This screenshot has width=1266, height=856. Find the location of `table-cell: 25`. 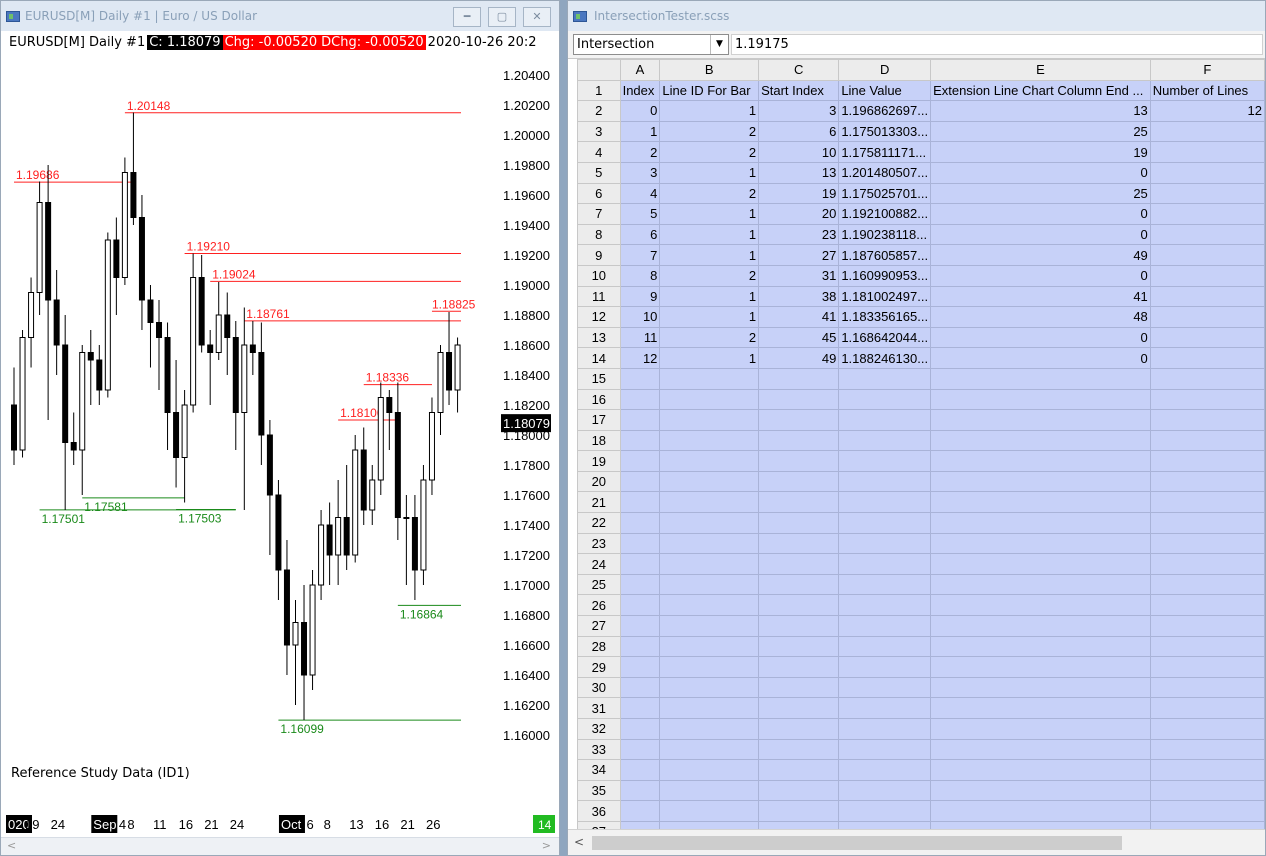

table-cell: 25 is located at coordinates (1040, 193).